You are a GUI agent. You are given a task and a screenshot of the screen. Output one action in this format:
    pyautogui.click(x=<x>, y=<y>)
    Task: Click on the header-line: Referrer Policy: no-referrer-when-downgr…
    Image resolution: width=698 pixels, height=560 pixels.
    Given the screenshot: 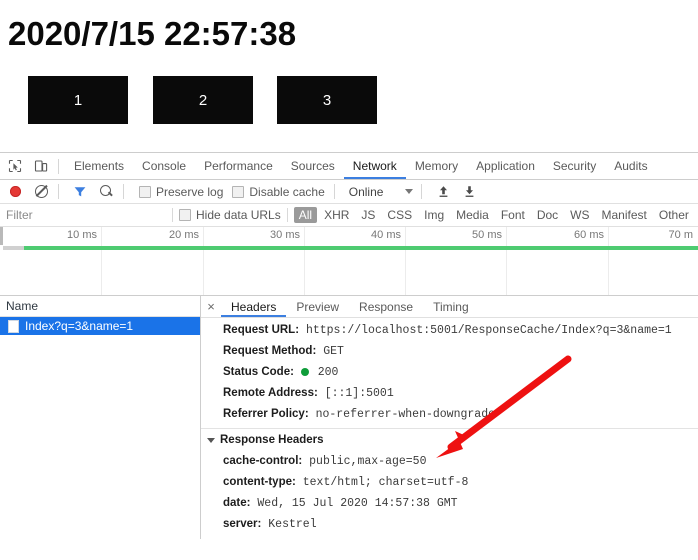 What is the action you would take?
    pyautogui.click(x=449, y=414)
    